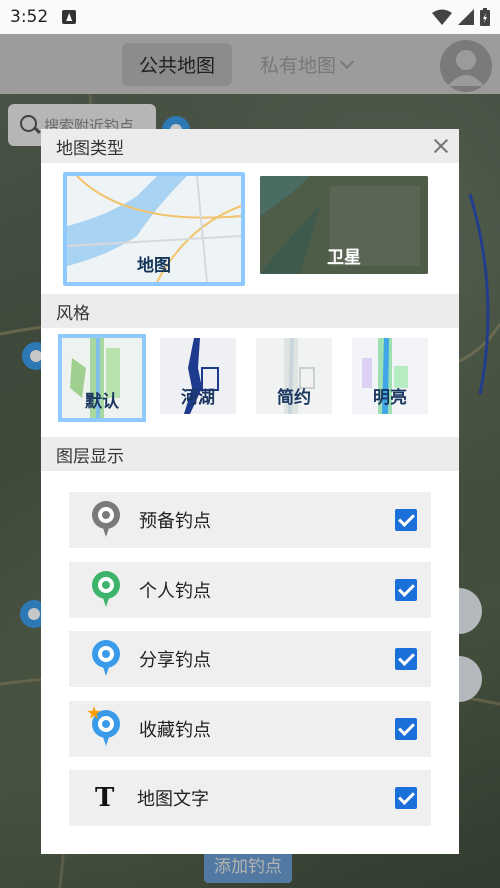 This screenshot has width=500, height=888. What do you see at coordinates (250, 729) in the screenshot?
I see `layer-favorite-spot: 收藏钓点` at bounding box center [250, 729].